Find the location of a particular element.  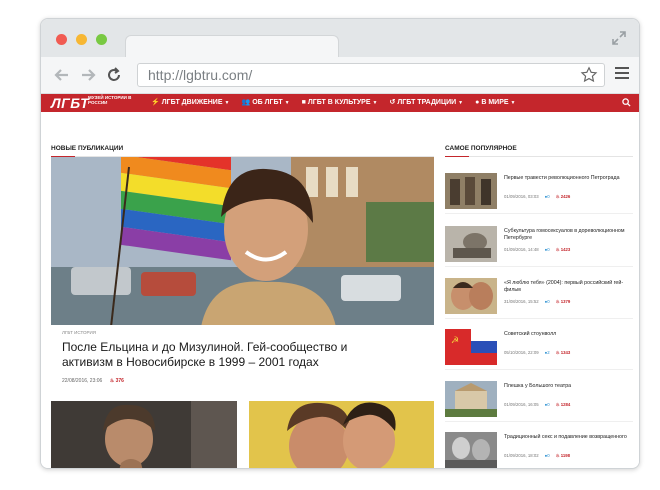

nav-label: В МИРЕ is located at coordinates (495, 102).